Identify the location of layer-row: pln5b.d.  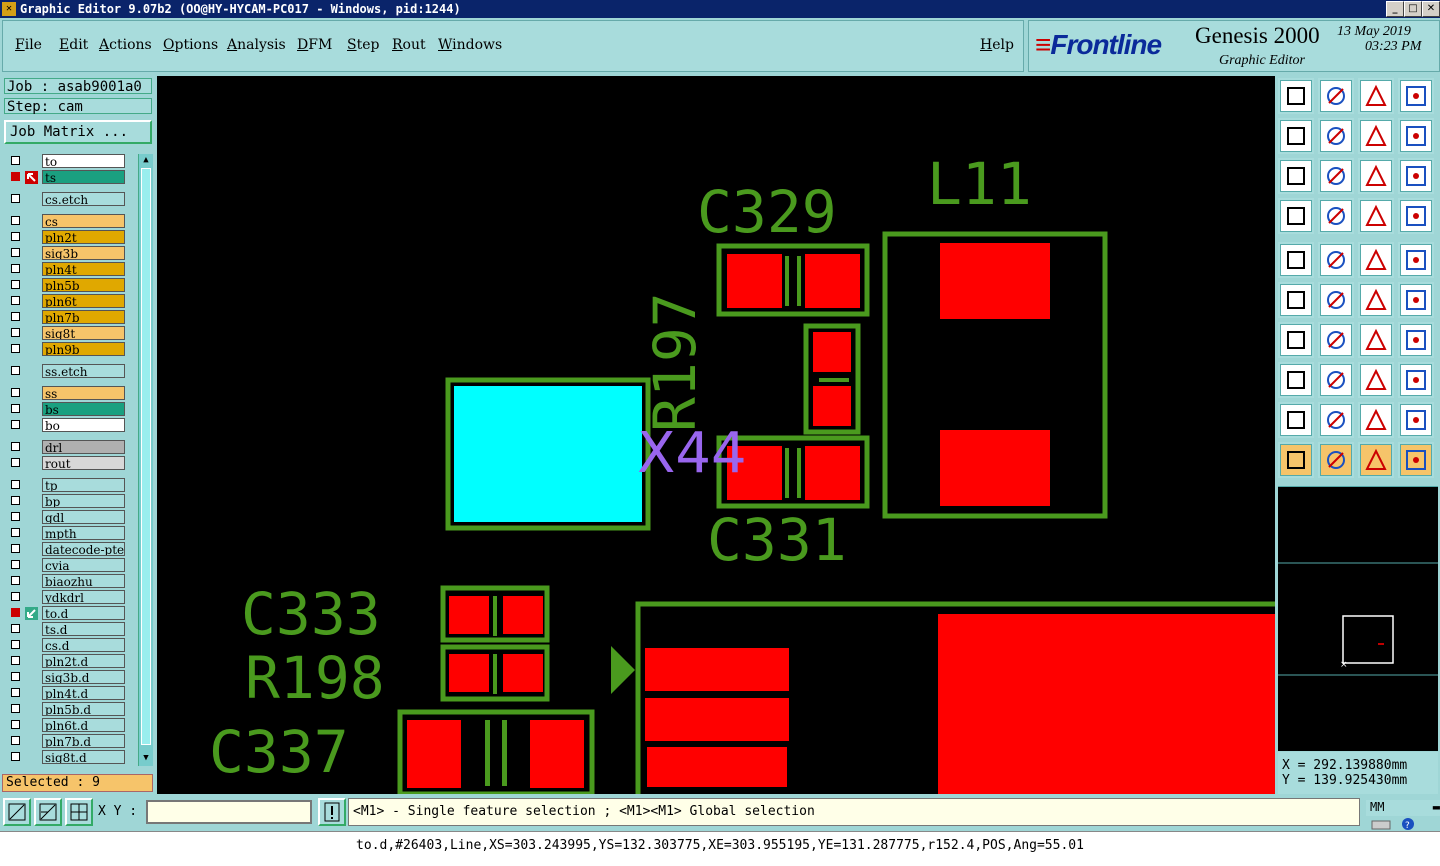
(67, 709).